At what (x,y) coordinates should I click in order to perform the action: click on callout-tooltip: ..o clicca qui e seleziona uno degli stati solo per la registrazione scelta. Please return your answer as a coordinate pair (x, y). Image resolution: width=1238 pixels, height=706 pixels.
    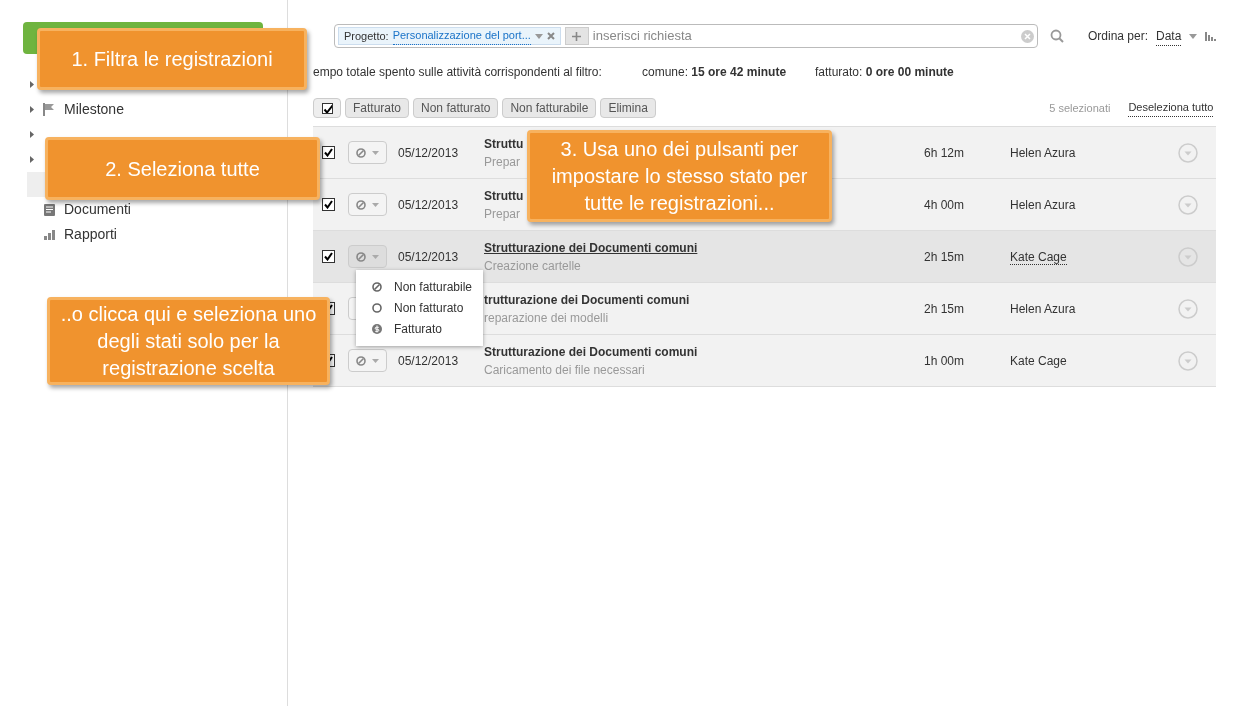
    Looking at the image, I should click on (188, 341).